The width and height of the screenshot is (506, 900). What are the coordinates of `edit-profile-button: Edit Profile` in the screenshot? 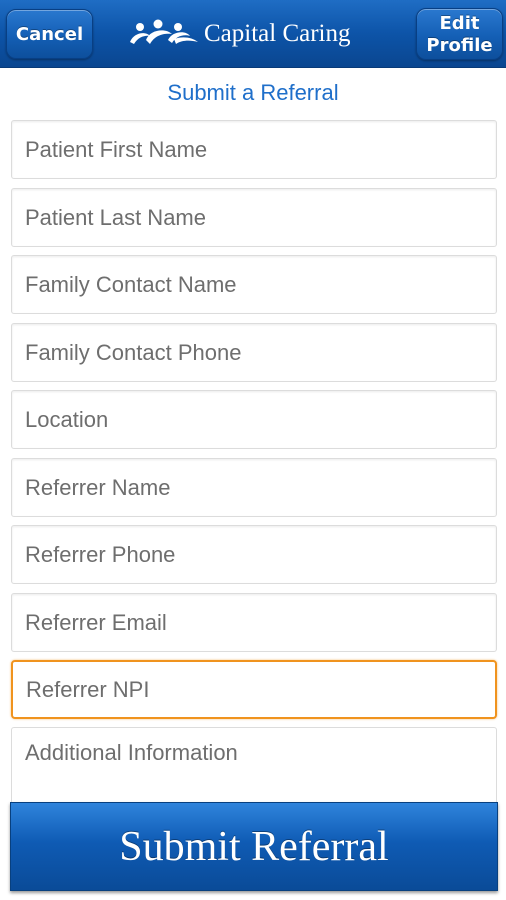 It's located at (459, 34).